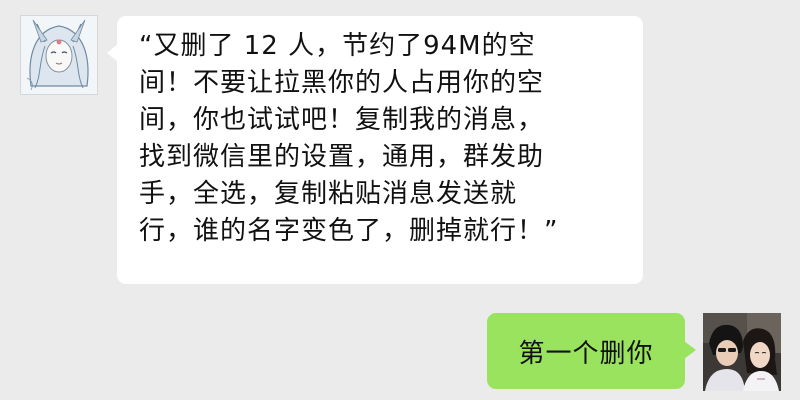  What do you see at coordinates (586, 353) in the screenshot?
I see `outgoing-message-text: 第一个删你` at bounding box center [586, 353].